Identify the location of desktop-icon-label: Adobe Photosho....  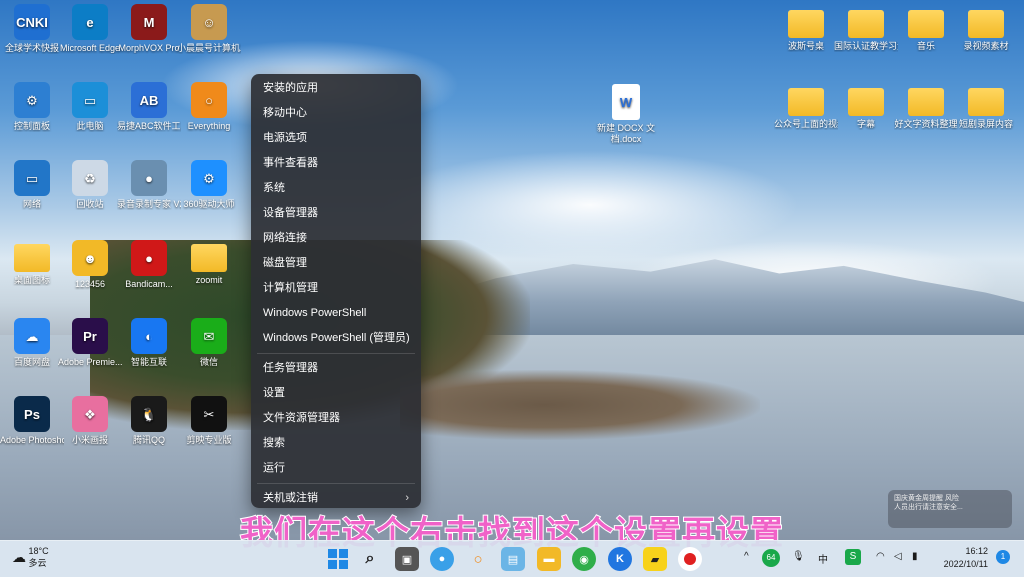
(32, 440).